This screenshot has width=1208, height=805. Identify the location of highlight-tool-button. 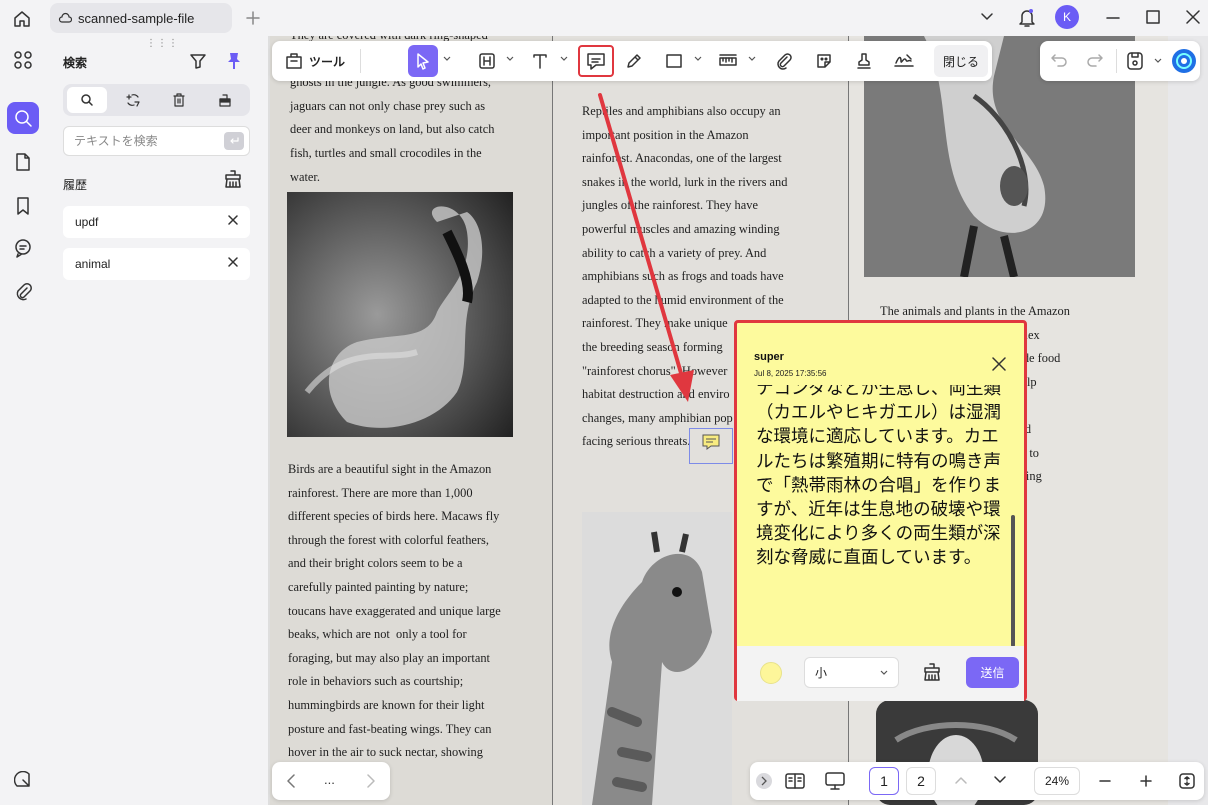
(487, 61).